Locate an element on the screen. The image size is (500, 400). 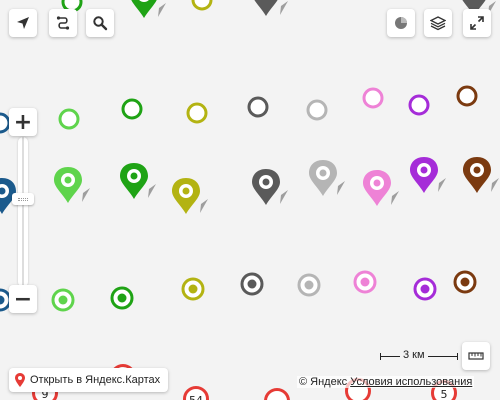
layers-icon is located at coordinates (438, 23).